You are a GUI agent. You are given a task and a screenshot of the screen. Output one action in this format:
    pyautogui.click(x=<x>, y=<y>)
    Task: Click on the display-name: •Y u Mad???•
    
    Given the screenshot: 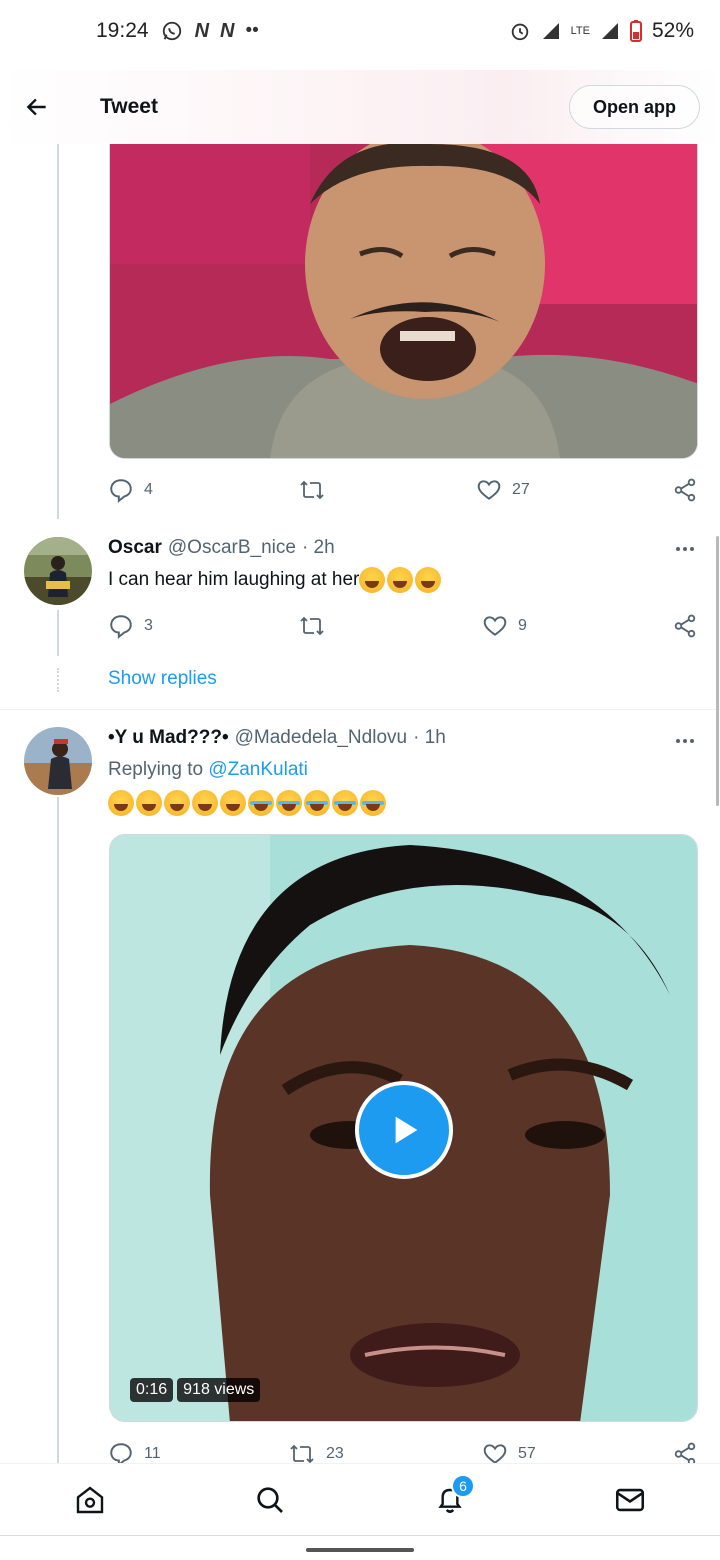 What is the action you would take?
    pyautogui.click(x=168, y=738)
    